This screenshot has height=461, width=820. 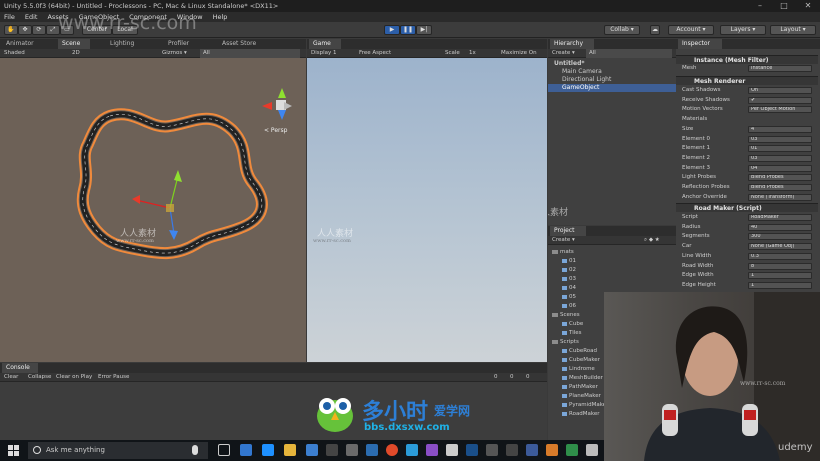 I want to click on tab-inspector: Inspector, so click(x=700, y=44).